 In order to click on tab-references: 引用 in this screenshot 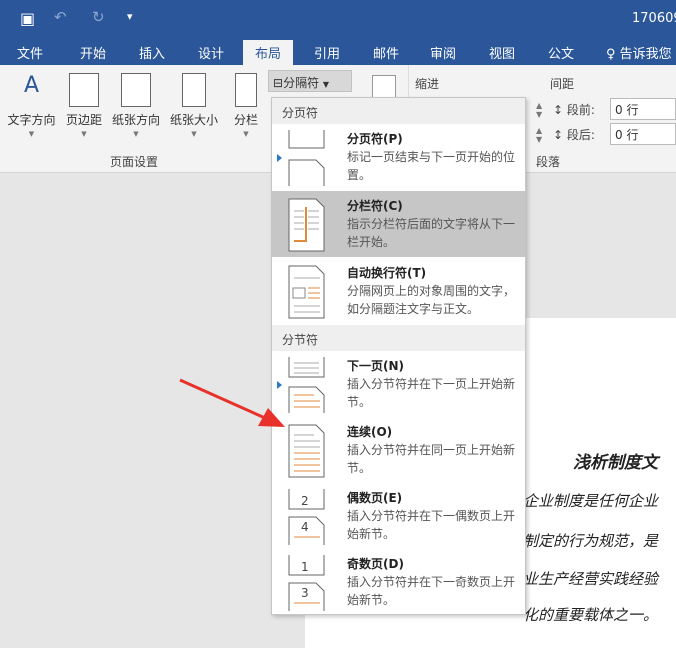, I will do `click(327, 52)`.